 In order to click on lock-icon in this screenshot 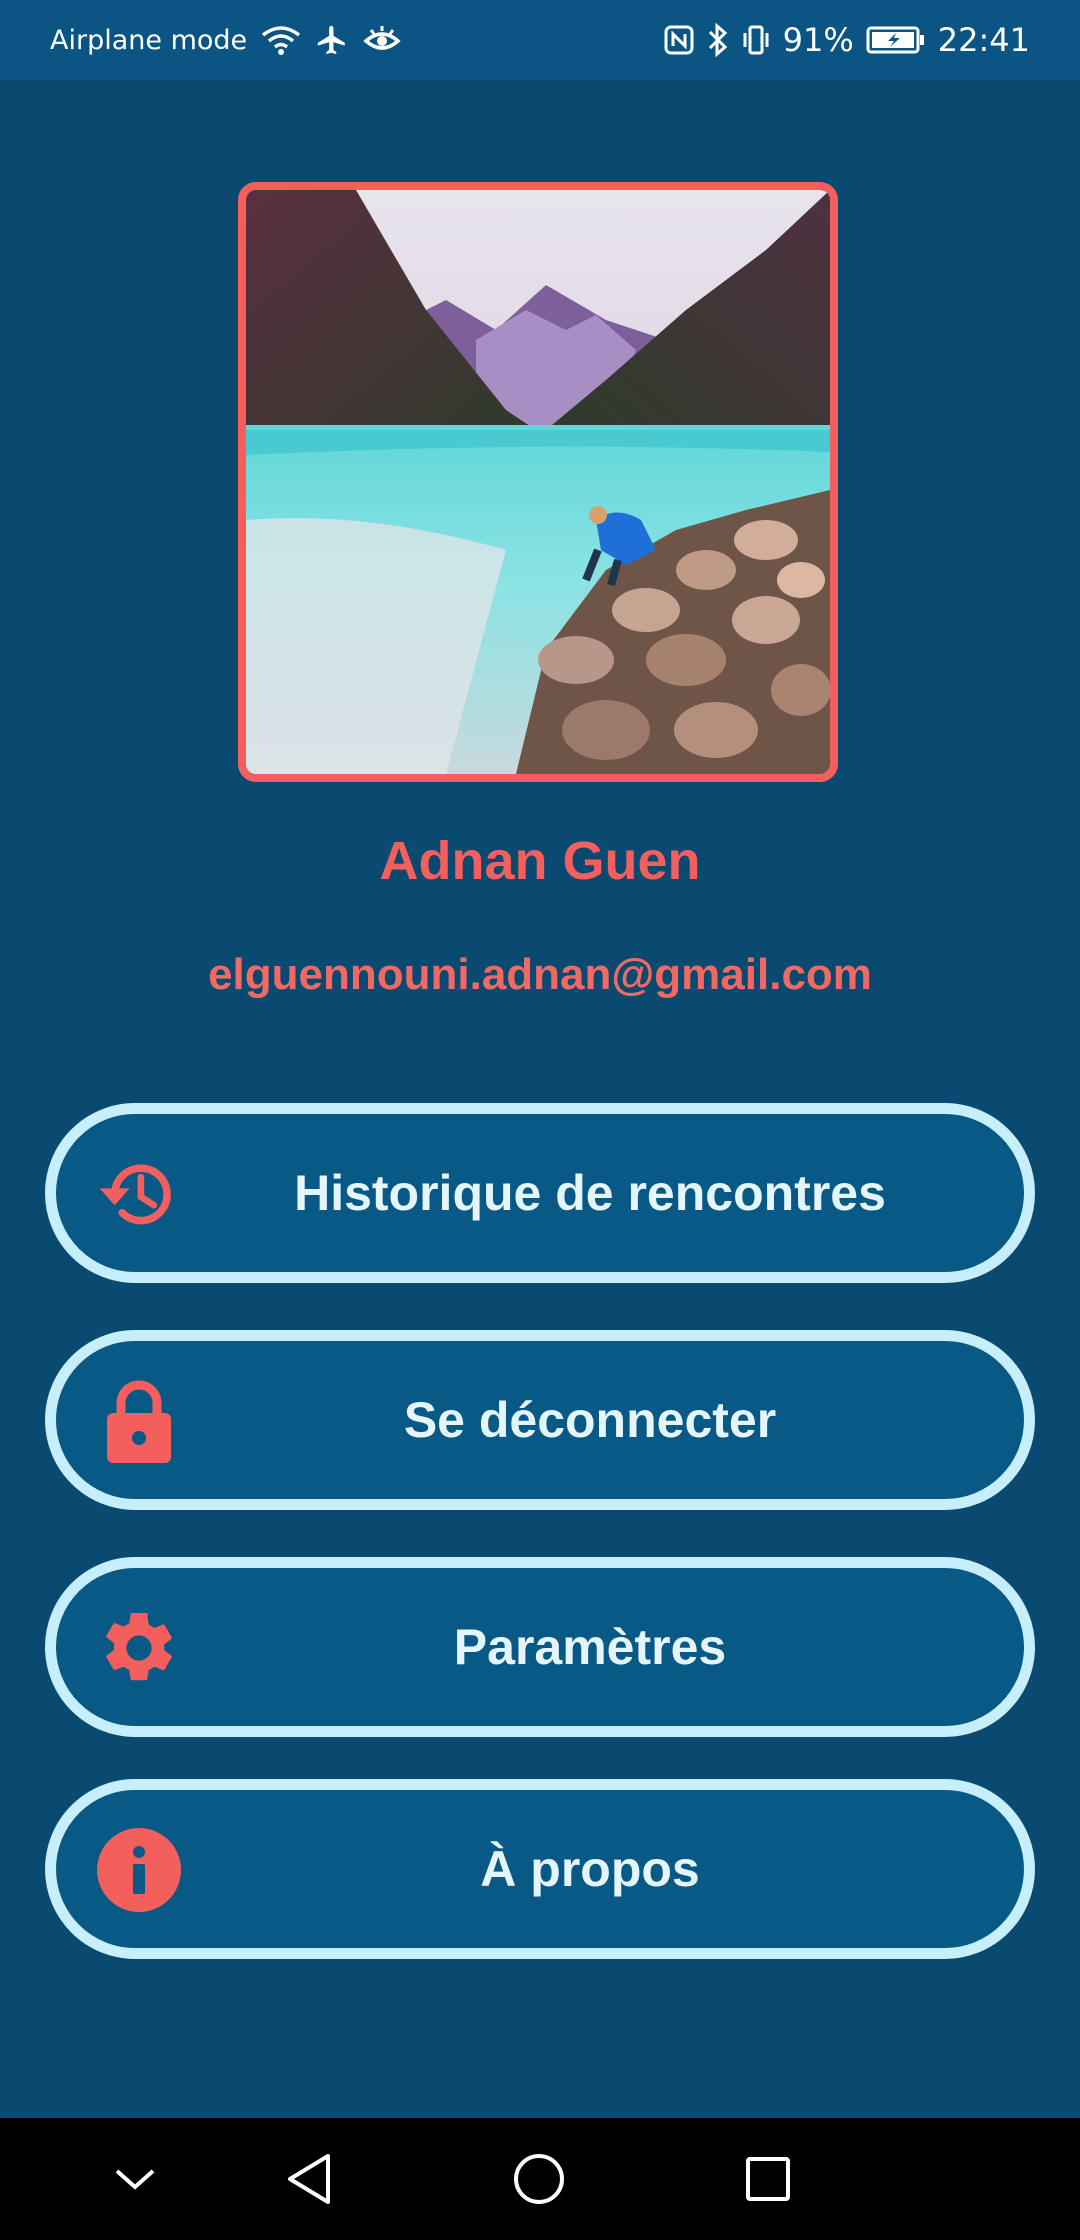, I will do `click(139, 1421)`.